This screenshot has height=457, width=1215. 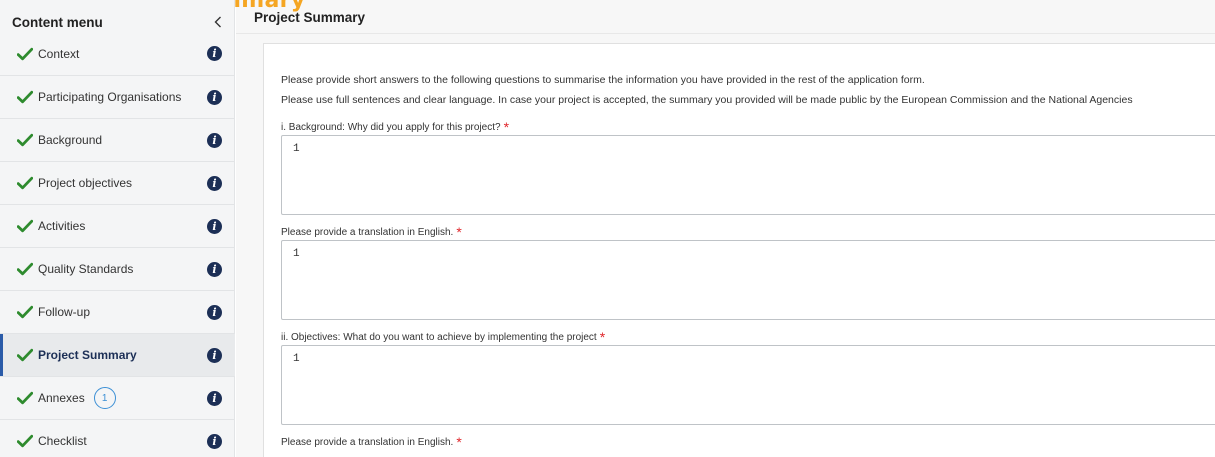 I want to click on sidebar-item-activities: Activities i, so click(x=117, y=225).